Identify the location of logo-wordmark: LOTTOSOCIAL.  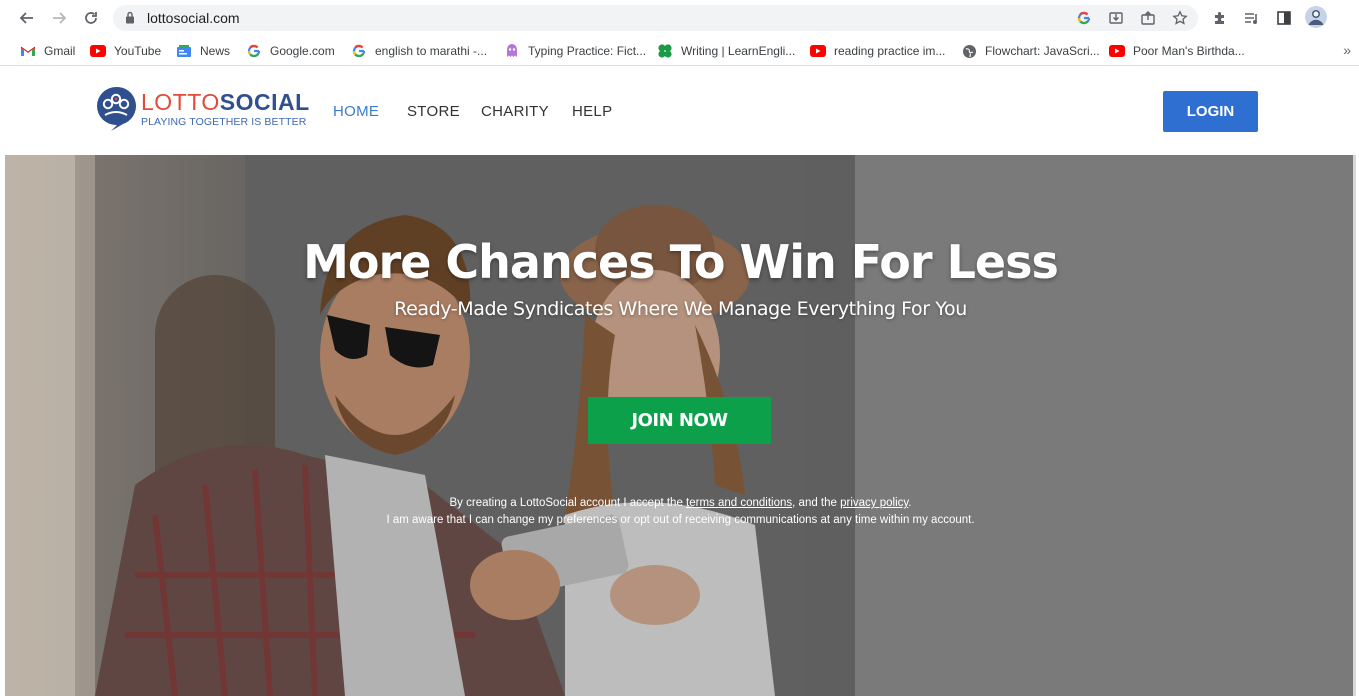
(225, 102).